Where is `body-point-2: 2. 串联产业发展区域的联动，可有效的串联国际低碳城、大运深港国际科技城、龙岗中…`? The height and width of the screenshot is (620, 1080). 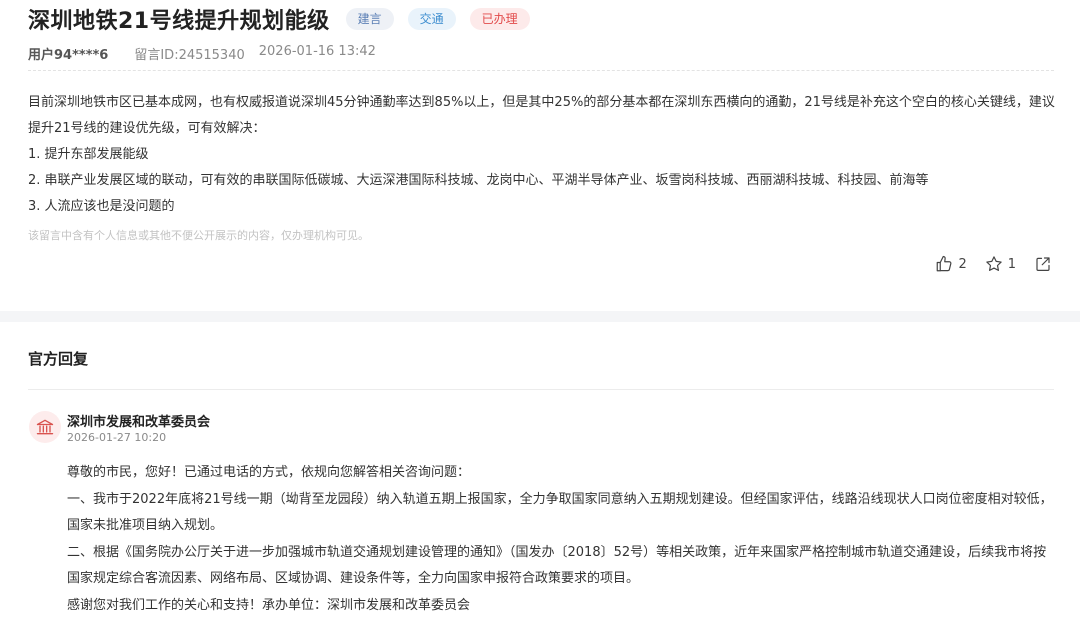 body-point-2: 2. 串联产业发展区域的联动，可有效的串联国际低碳城、大运深港国际科技城、龙岗中… is located at coordinates (478, 180).